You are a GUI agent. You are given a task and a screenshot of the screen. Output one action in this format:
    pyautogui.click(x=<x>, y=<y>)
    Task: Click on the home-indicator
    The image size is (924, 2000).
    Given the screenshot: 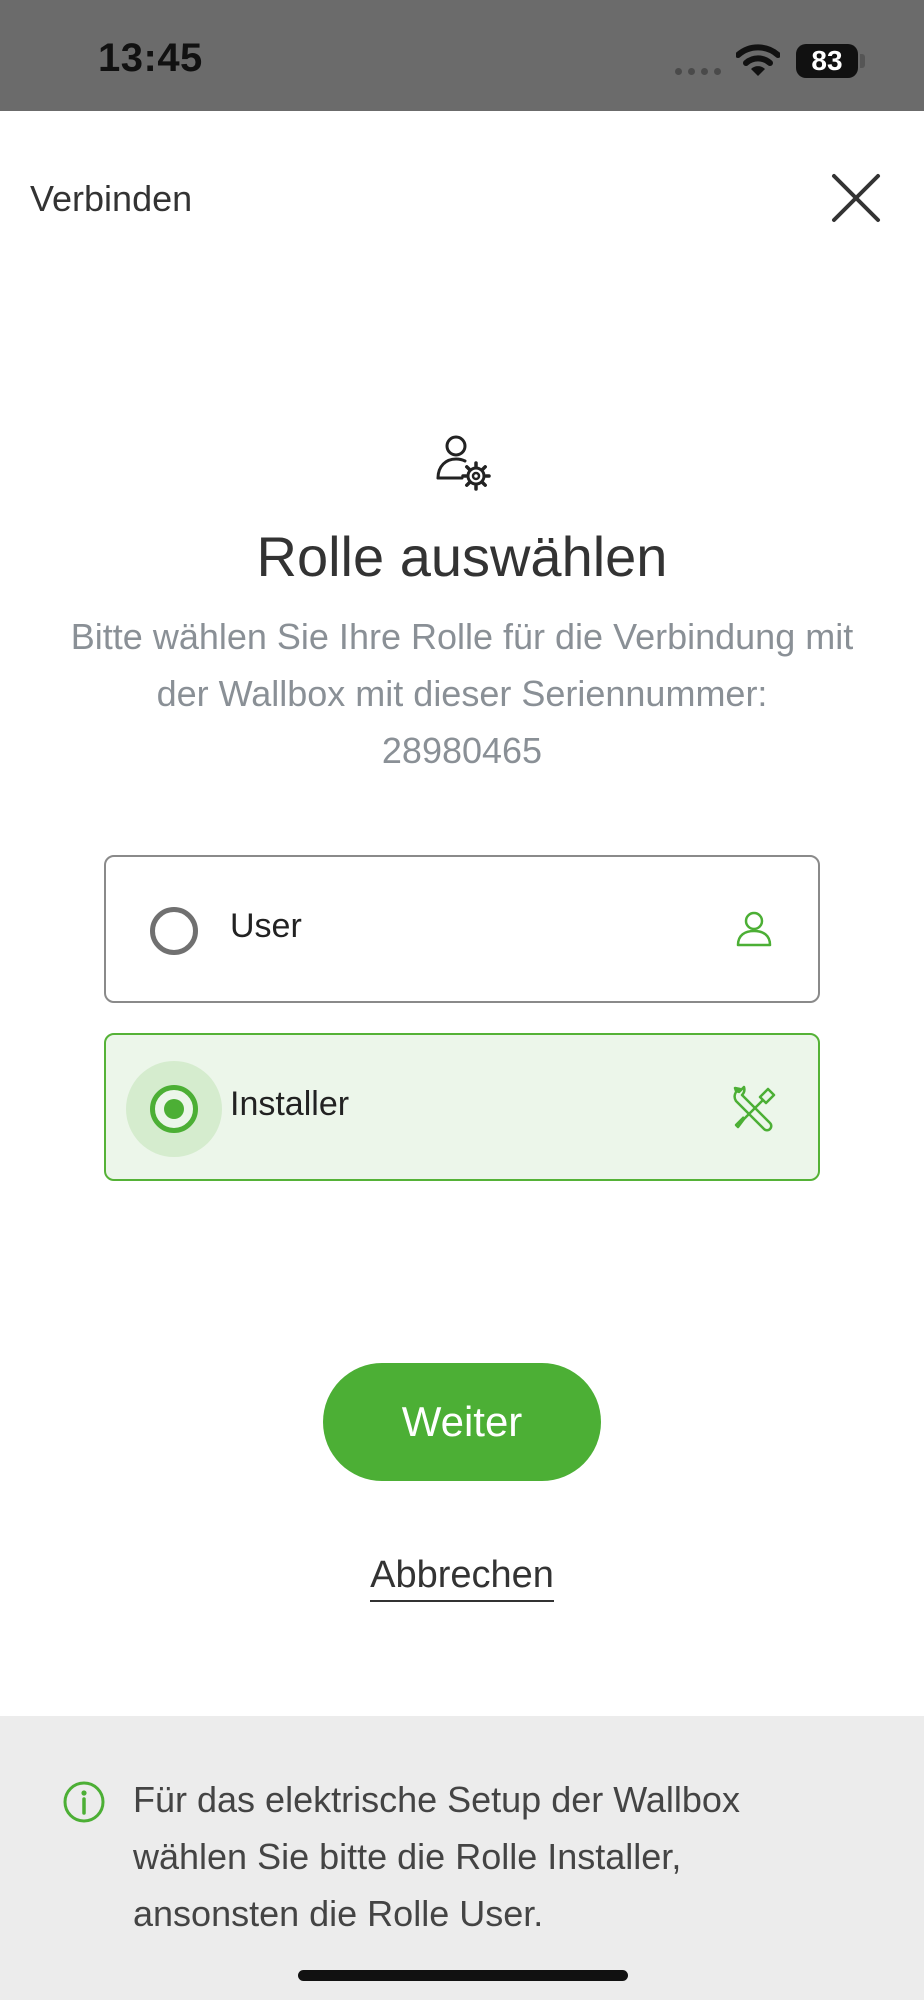 What is the action you would take?
    pyautogui.click(x=463, y=1975)
    